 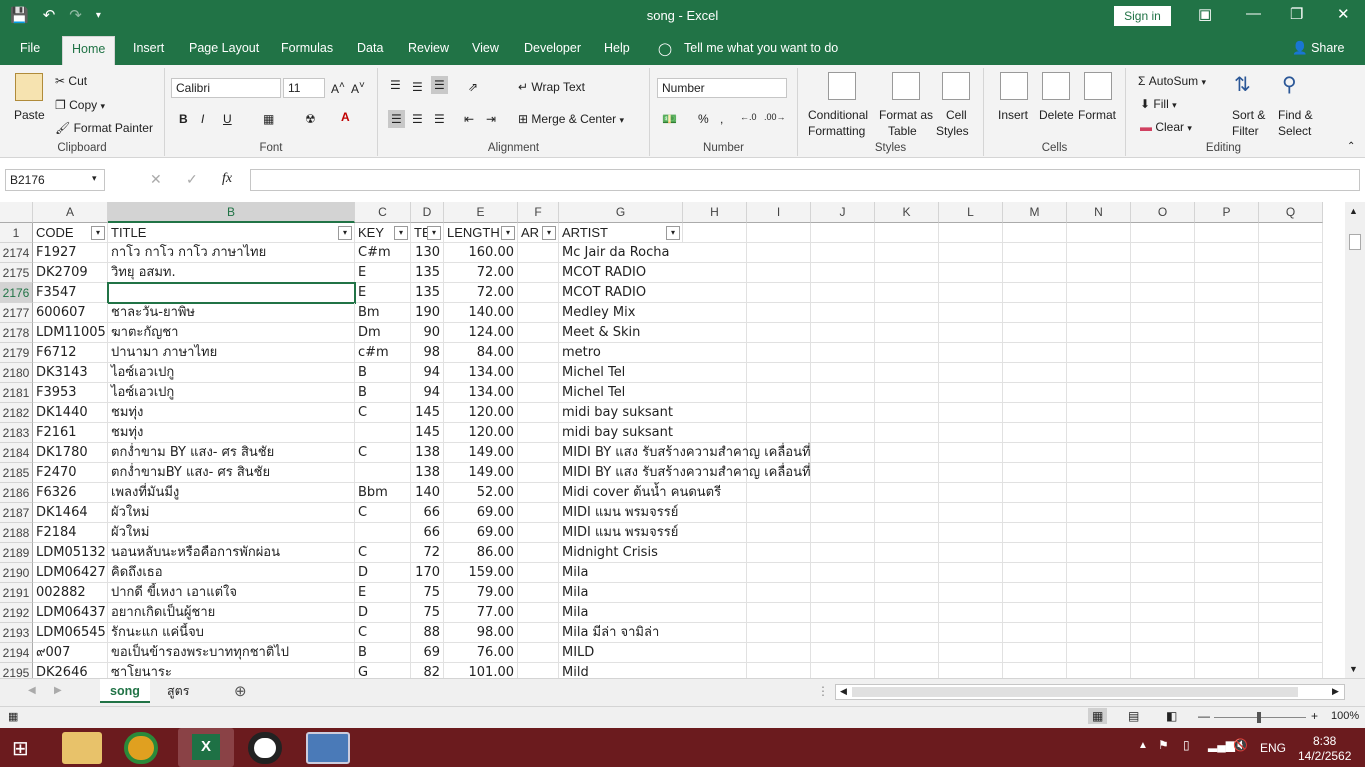 What do you see at coordinates (571, 119) in the screenshot?
I see `merge-center-button: ⊞ Merge & Center ▾` at bounding box center [571, 119].